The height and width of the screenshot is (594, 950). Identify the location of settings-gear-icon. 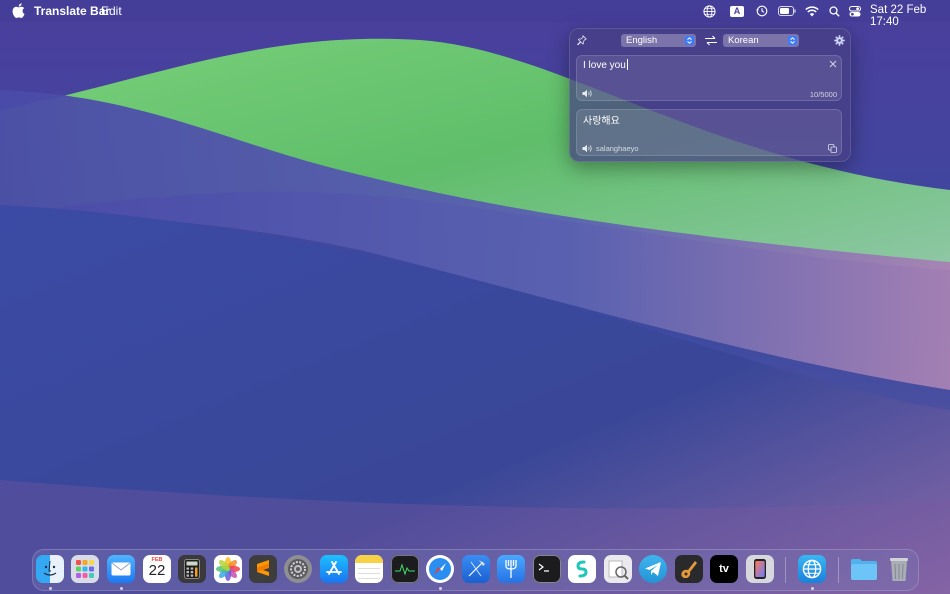
(839, 40).